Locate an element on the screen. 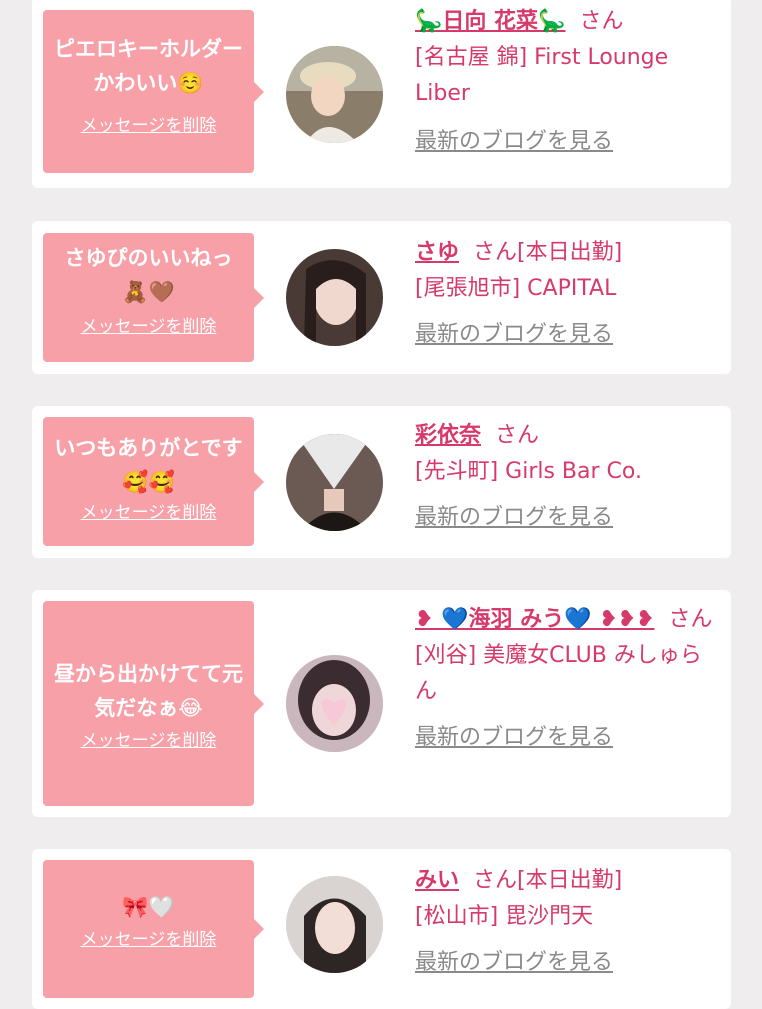  girl-name-link: 🦕日向 花菜🦕 is located at coordinates (490, 21).